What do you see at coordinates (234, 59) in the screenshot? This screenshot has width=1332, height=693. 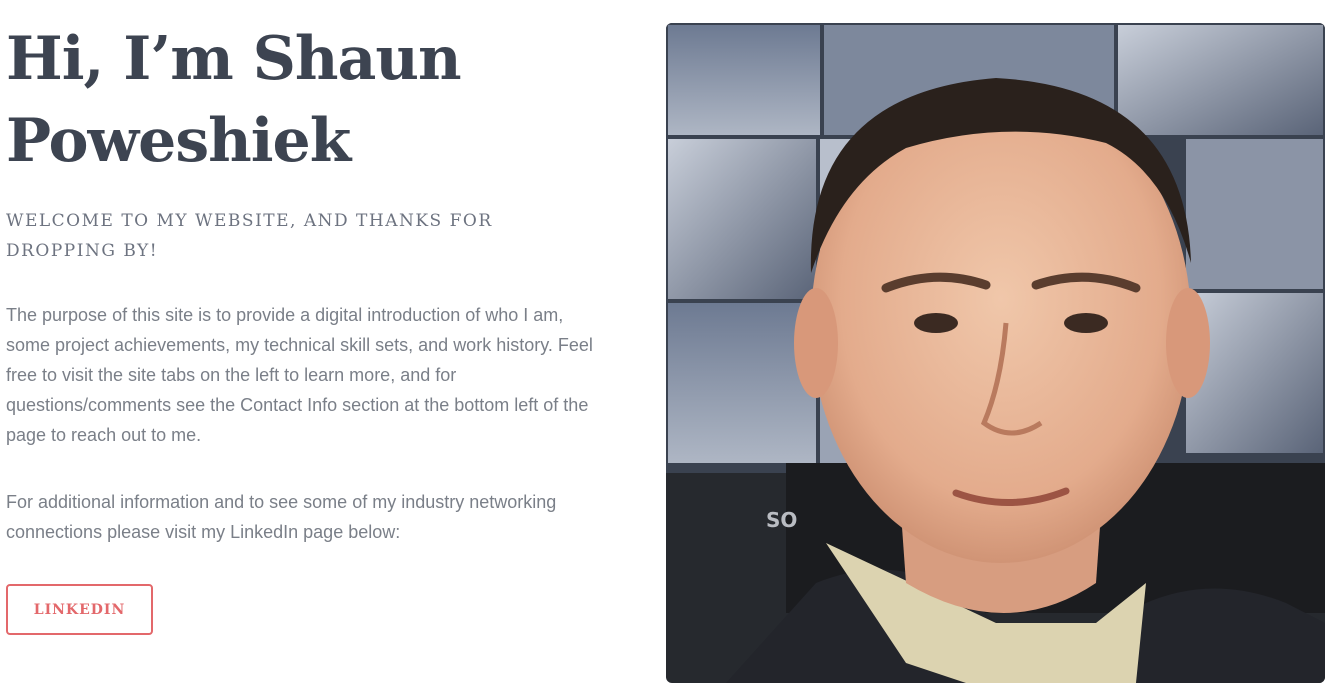 I see `title-line-1: Hi, I’m Shaun` at bounding box center [234, 59].